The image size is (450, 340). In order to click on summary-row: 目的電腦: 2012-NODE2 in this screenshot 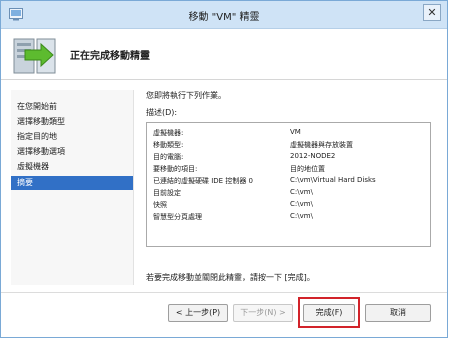, I will do `click(290, 157)`.